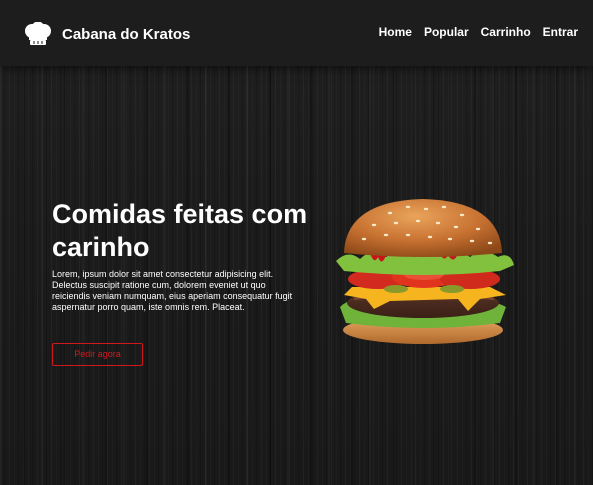 This screenshot has height=485, width=593. Describe the element at coordinates (425, 271) in the screenshot. I see `hamburger-image` at that location.